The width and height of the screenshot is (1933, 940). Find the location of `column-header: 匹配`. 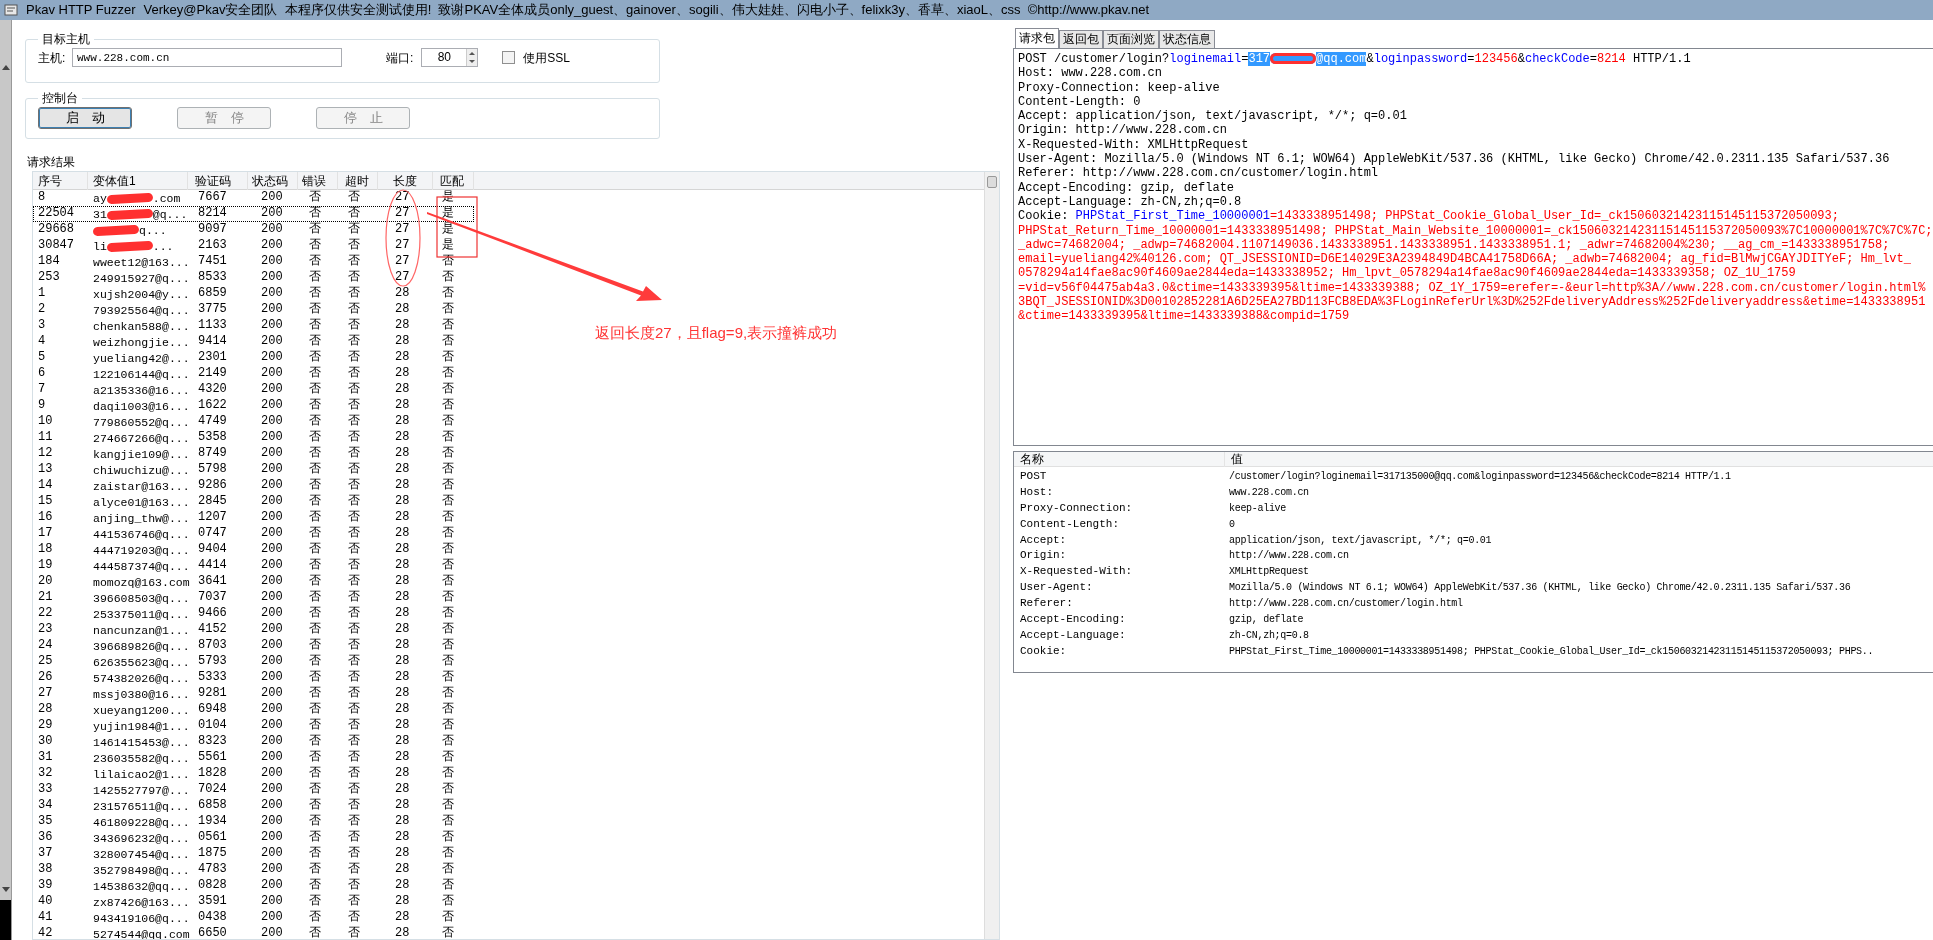

column-header: 匹配 is located at coordinates (453, 181).